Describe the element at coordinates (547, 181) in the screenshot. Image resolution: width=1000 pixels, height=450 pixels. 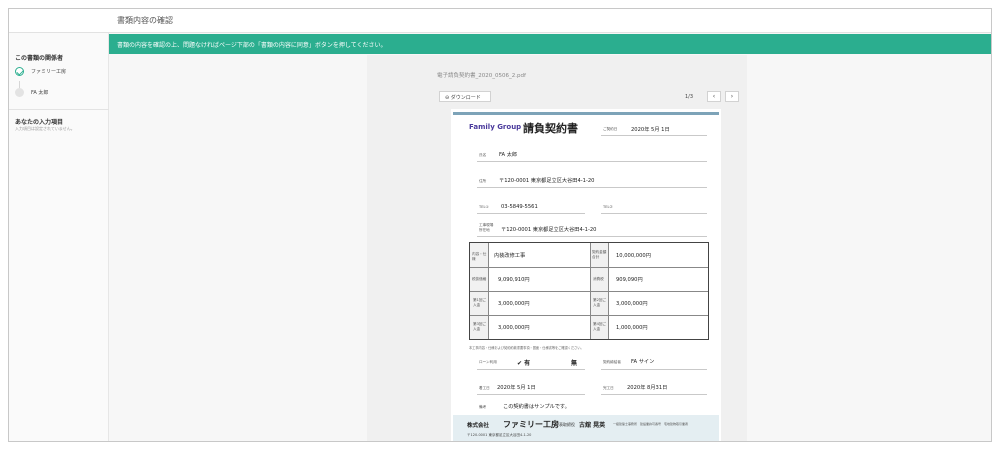
I see `customer-address: 〒120-0001 東京都足立区大谷田4-1-20` at that location.